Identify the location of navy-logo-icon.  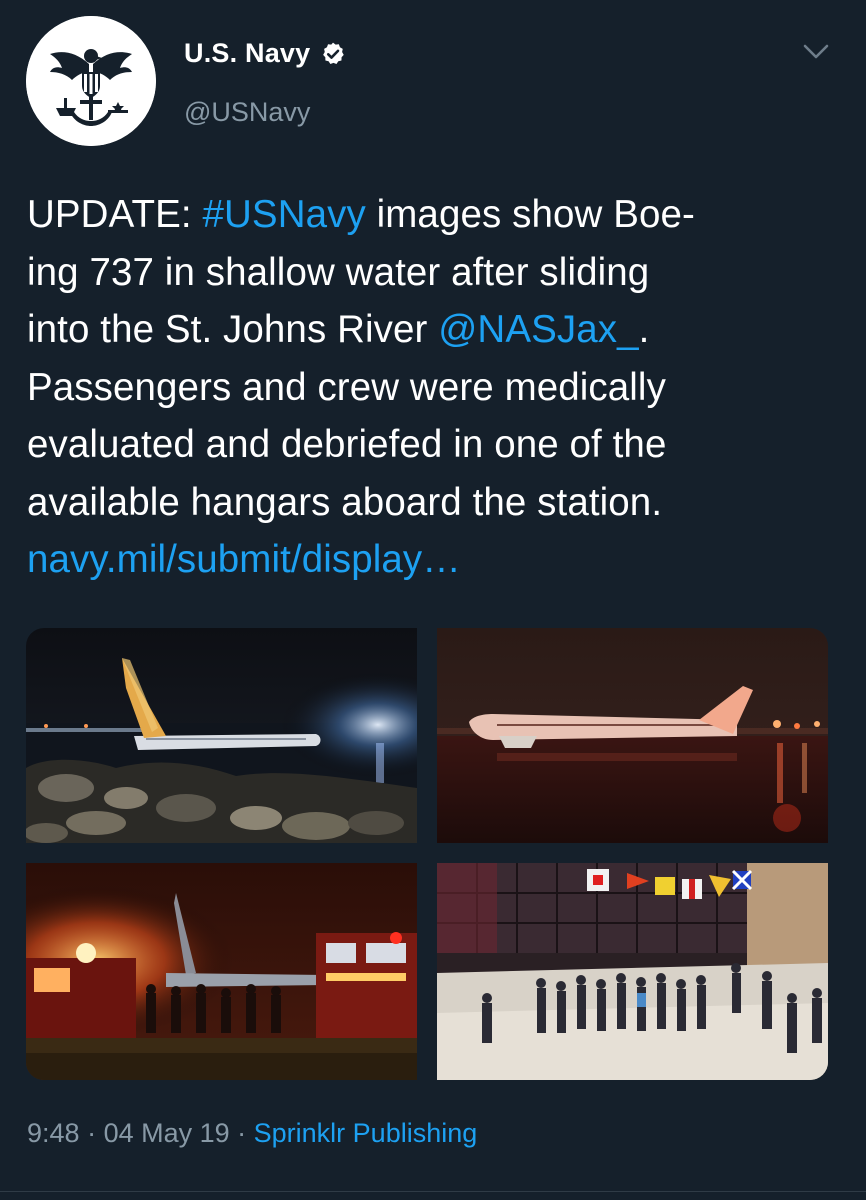
(91, 81).